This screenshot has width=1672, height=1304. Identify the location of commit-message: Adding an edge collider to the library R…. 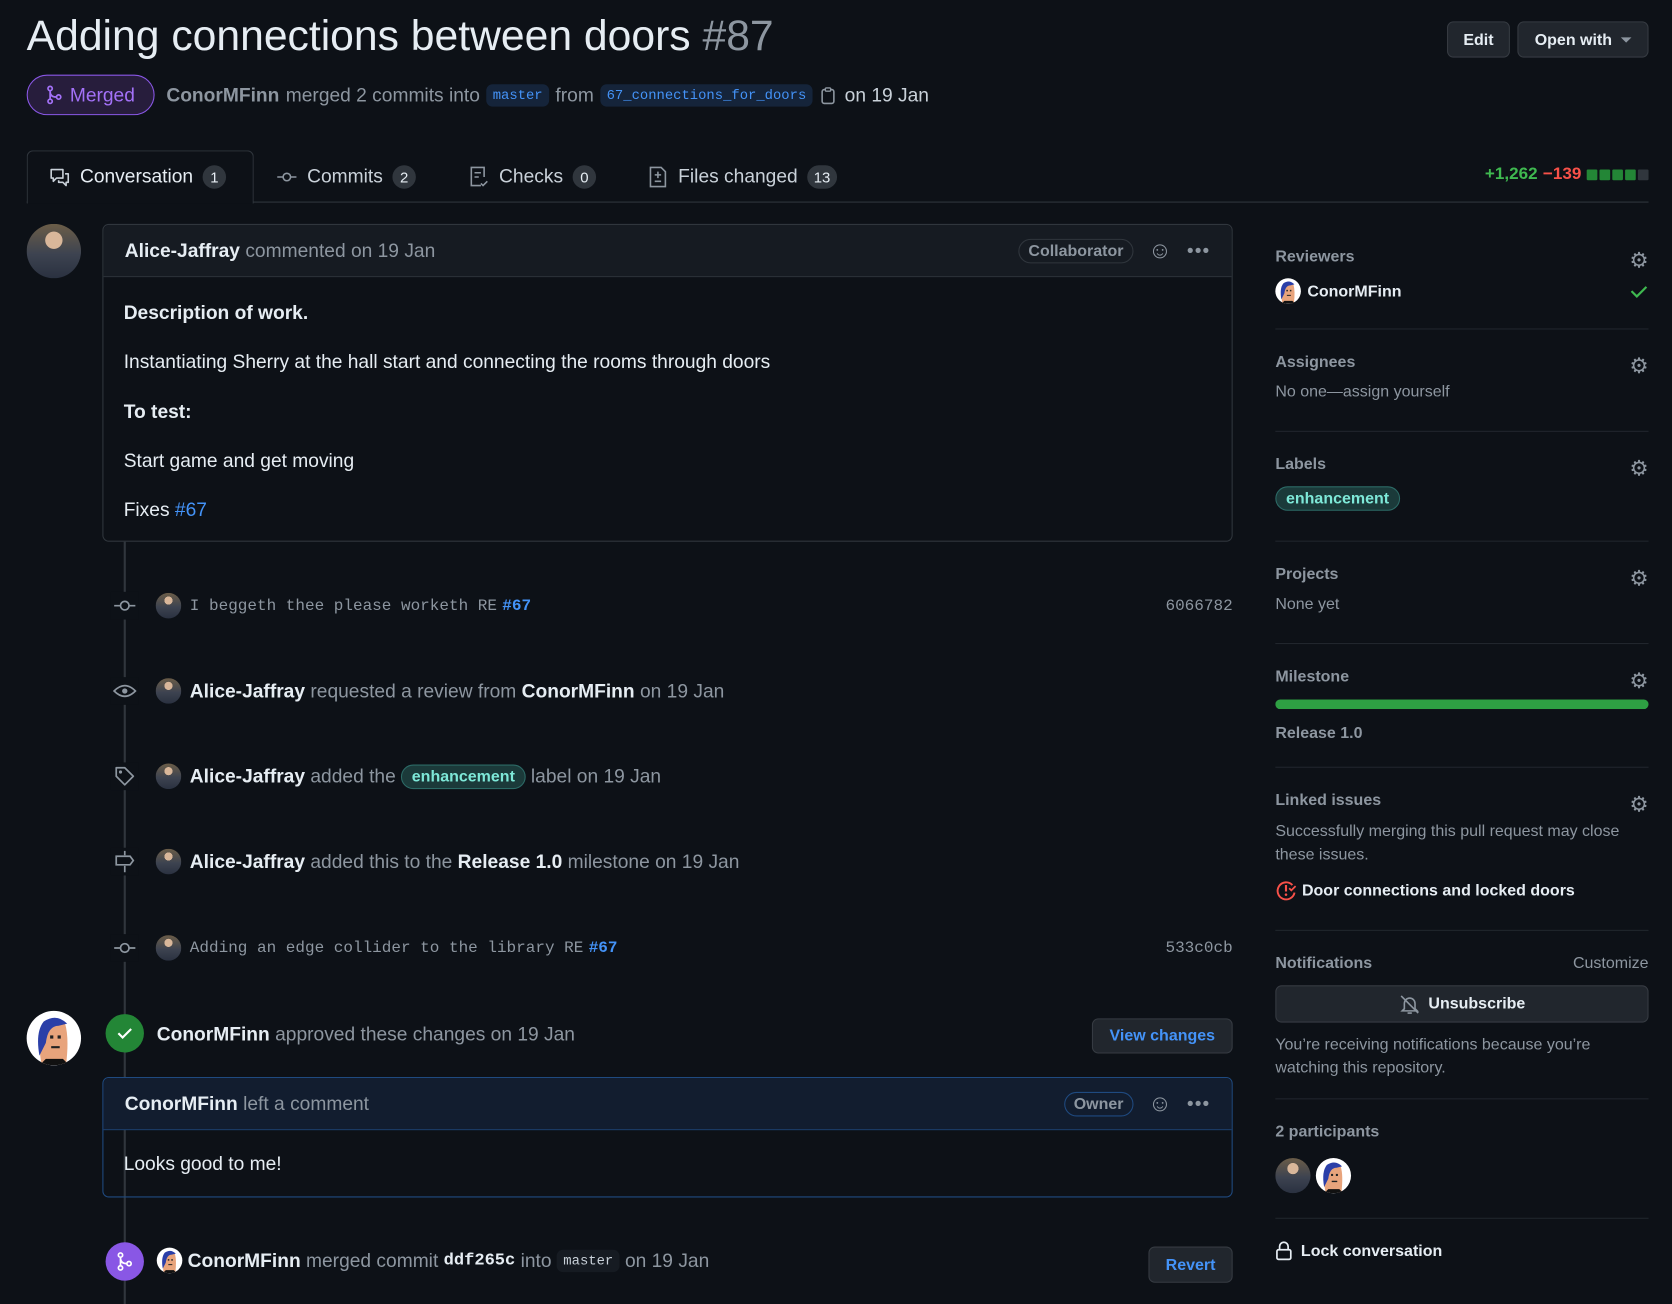
(387, 948).